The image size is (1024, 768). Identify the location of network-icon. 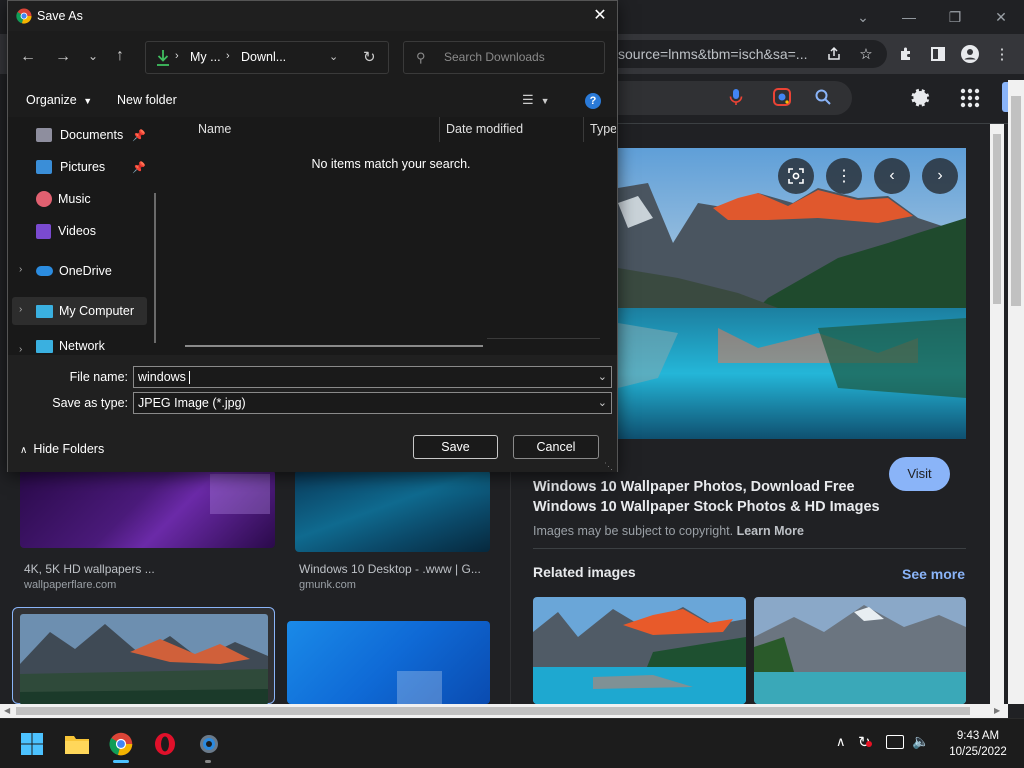
(44, 346).